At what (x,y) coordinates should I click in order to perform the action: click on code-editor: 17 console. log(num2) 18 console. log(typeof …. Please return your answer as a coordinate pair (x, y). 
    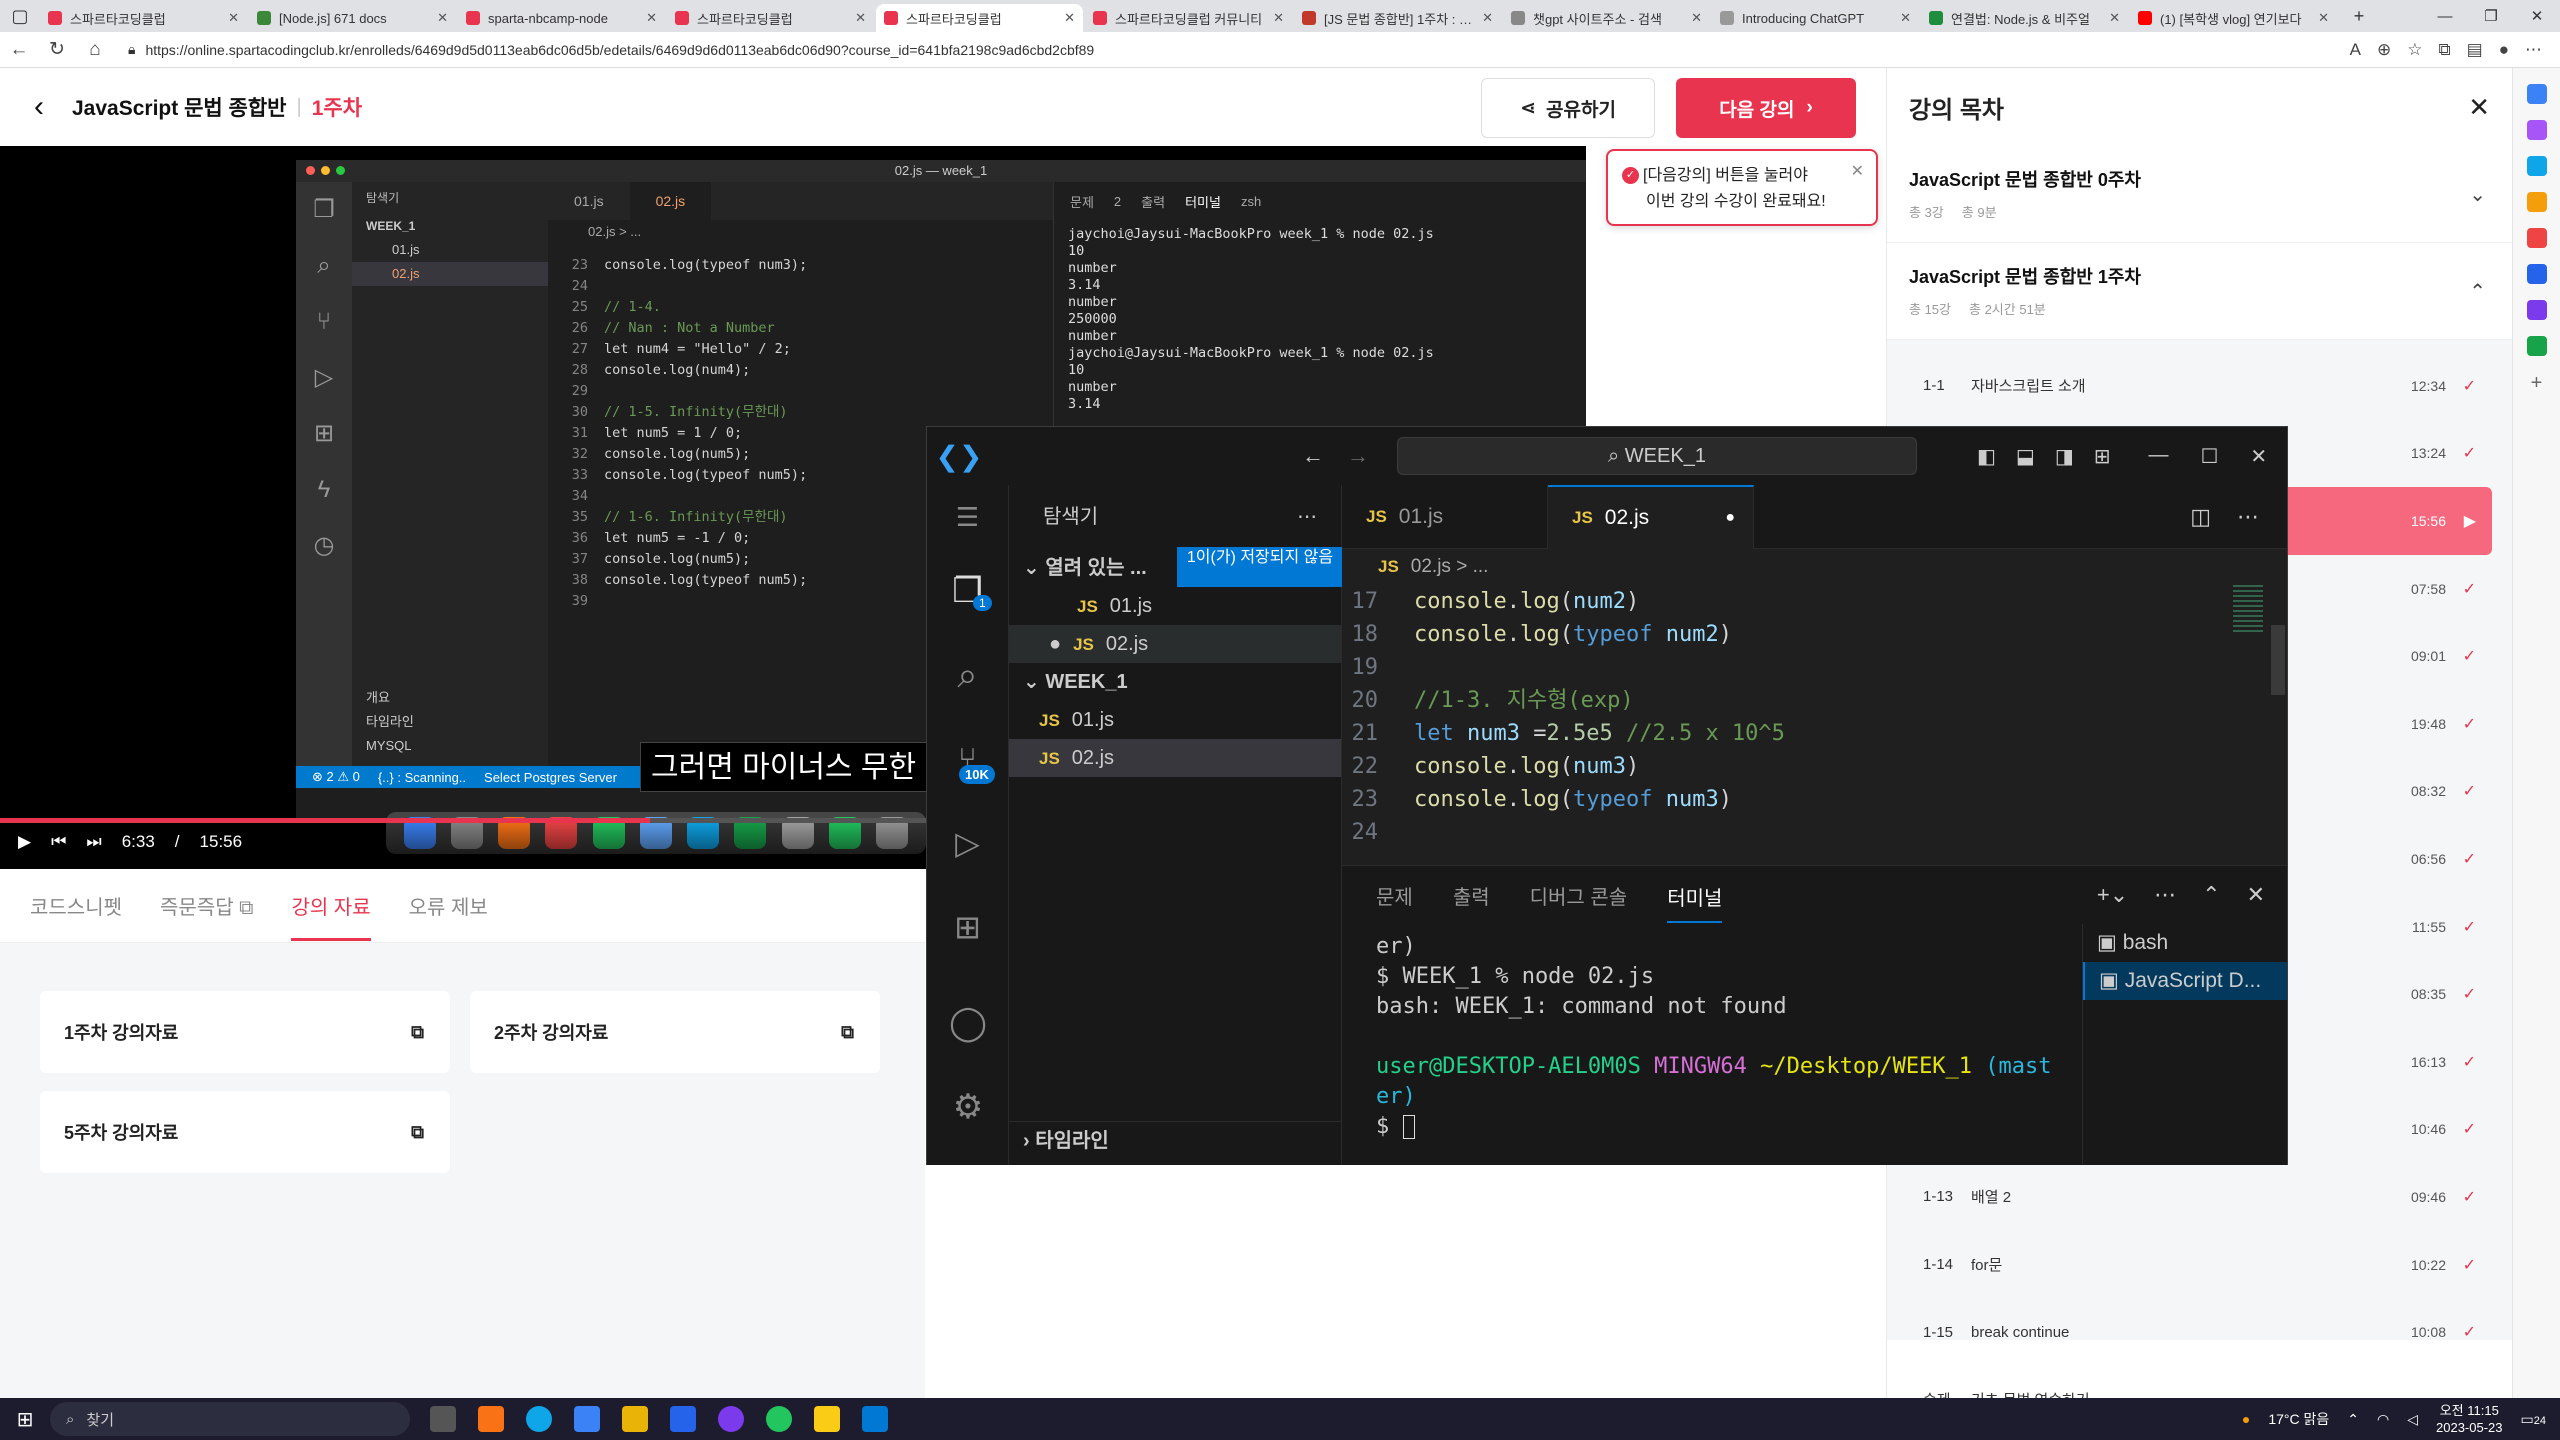
    Looking at the image, I should click on (1814, 717).